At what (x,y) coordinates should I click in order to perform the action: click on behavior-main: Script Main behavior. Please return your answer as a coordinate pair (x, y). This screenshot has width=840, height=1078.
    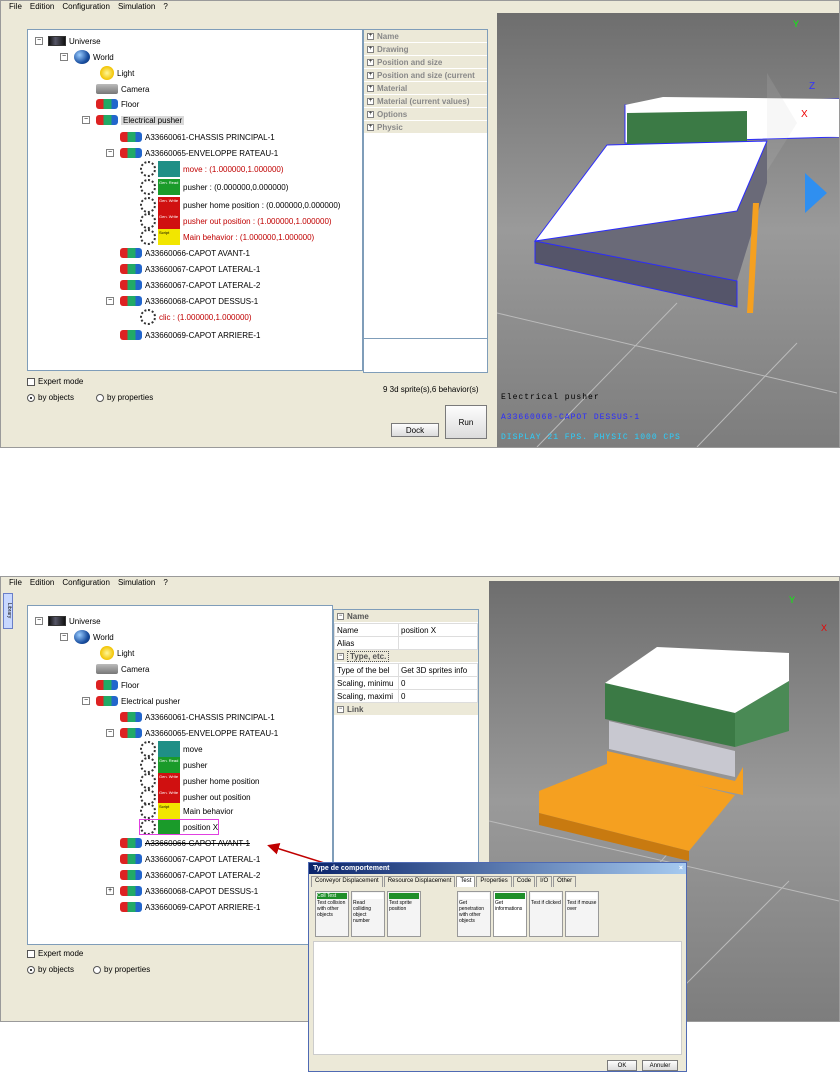
    Looking at the image, I should click on (186, 811).